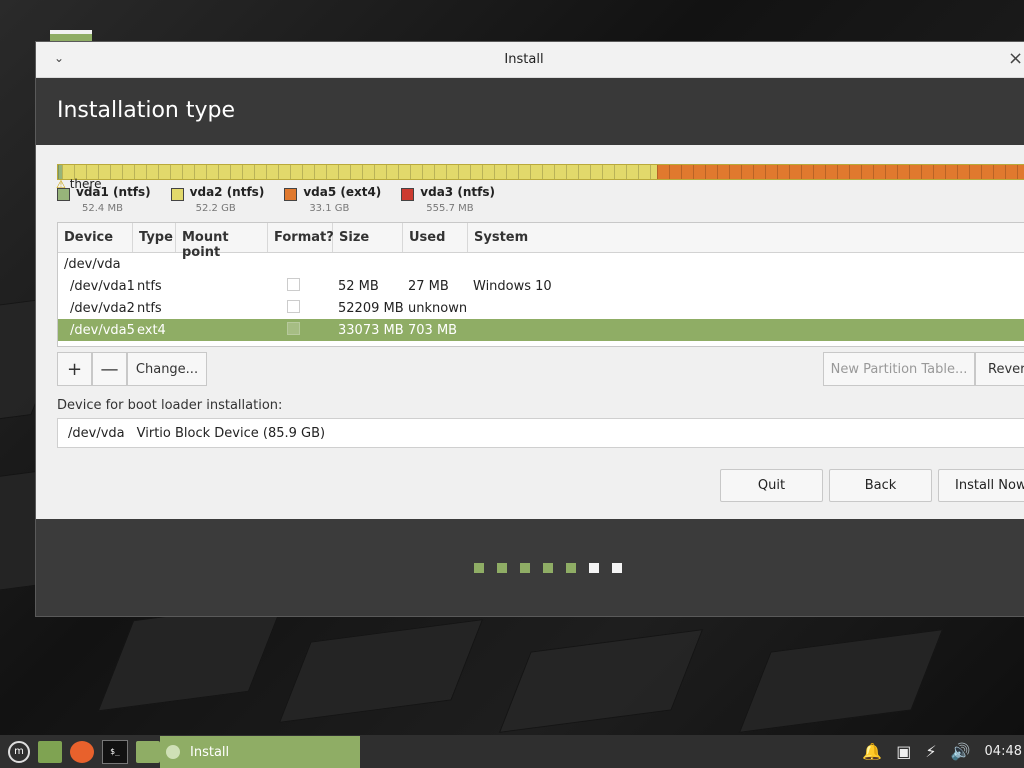  What do you see at coordinates (457, 192) in the screenshot?
I see `legend-name: vda3 (ntfs)` at bounding box center [457, 192].